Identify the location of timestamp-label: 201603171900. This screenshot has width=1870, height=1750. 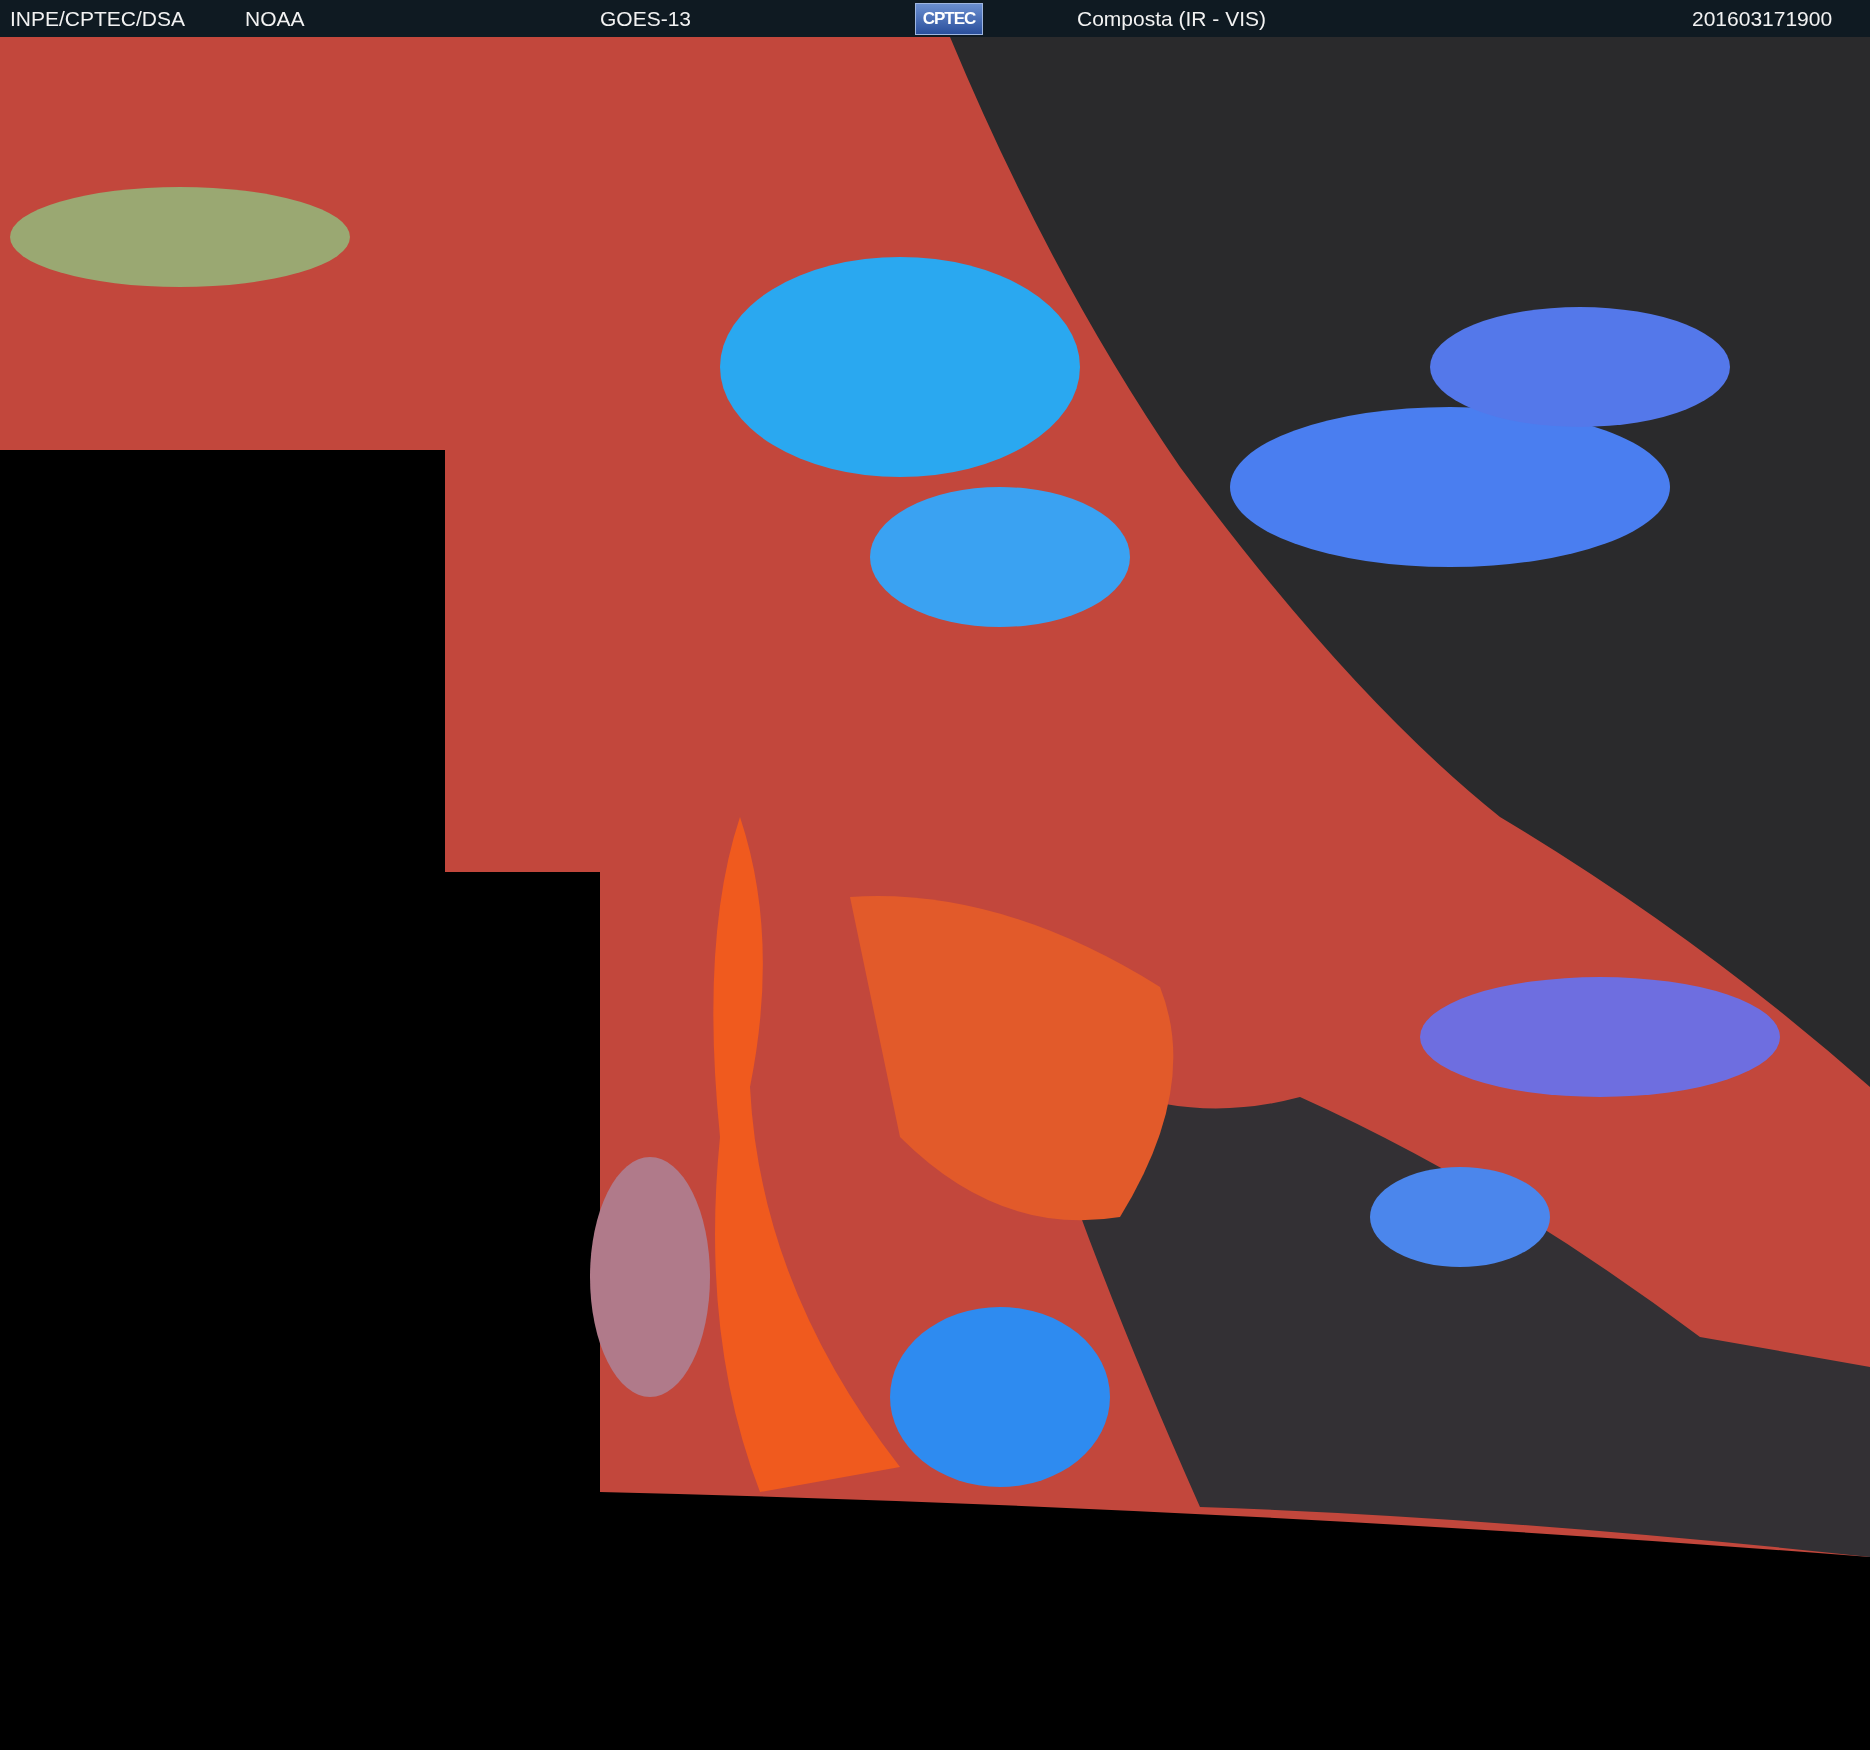
(1763, 18).